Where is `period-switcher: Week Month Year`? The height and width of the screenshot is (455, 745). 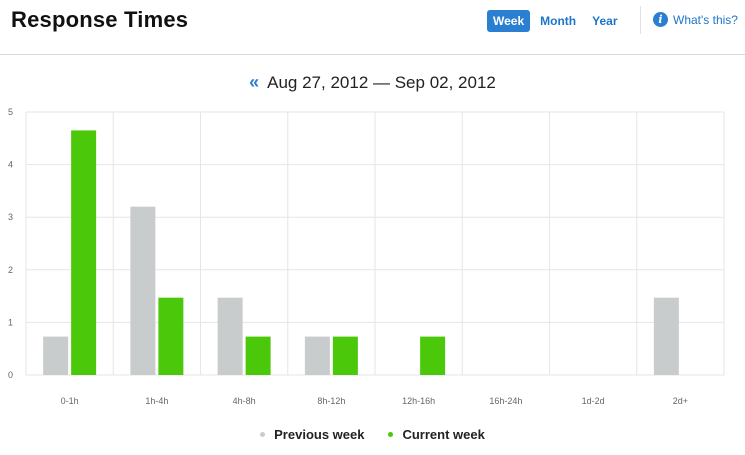 period-switcher: Week Month Year is located at coordinates (555, 21).